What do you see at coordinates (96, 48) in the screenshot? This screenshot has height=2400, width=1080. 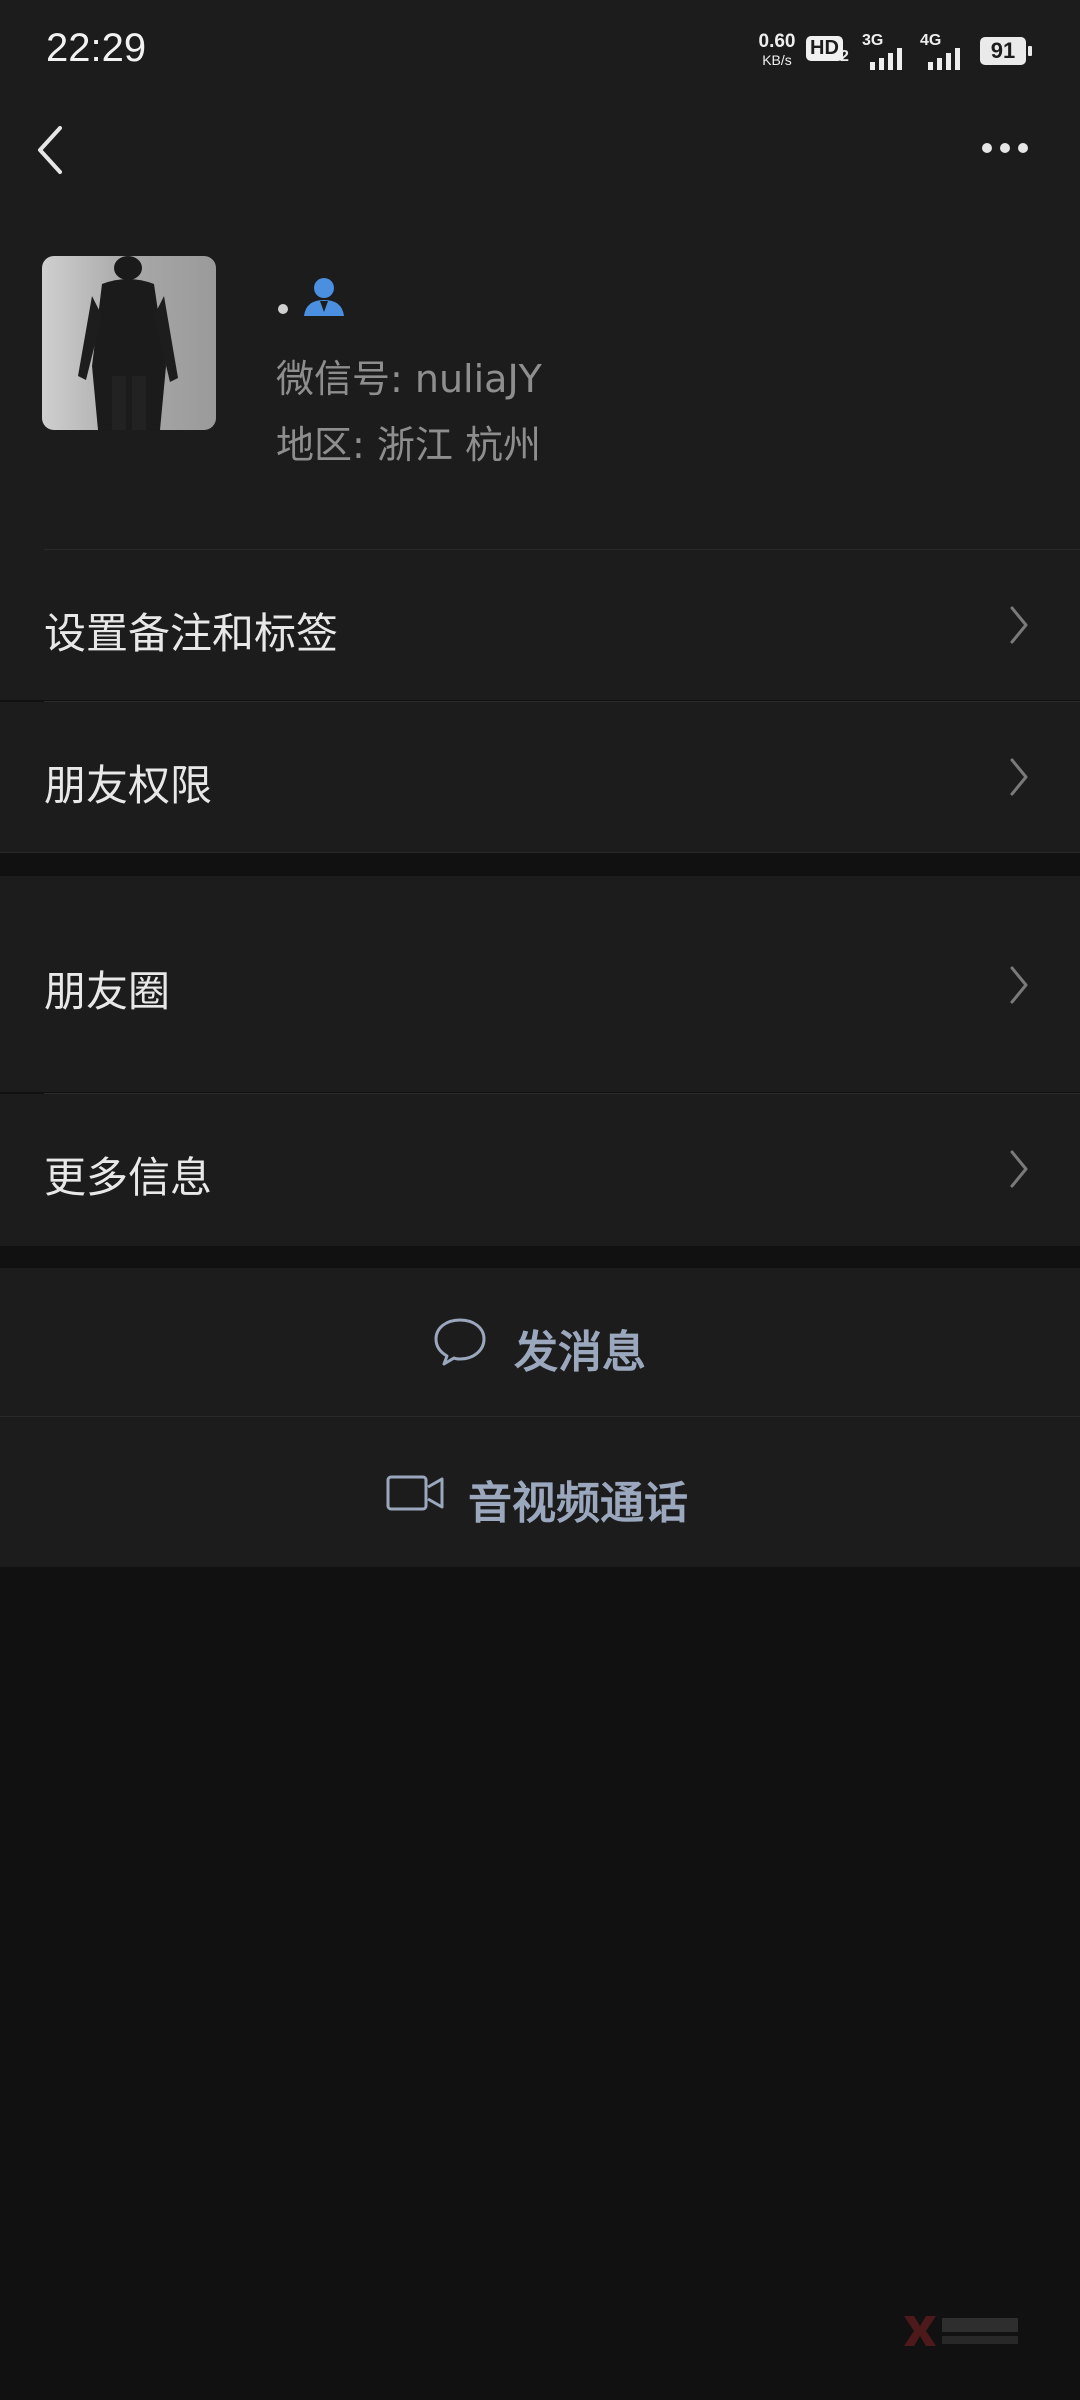 I see `status-time: 22:29` at bounding box center [96, 48].